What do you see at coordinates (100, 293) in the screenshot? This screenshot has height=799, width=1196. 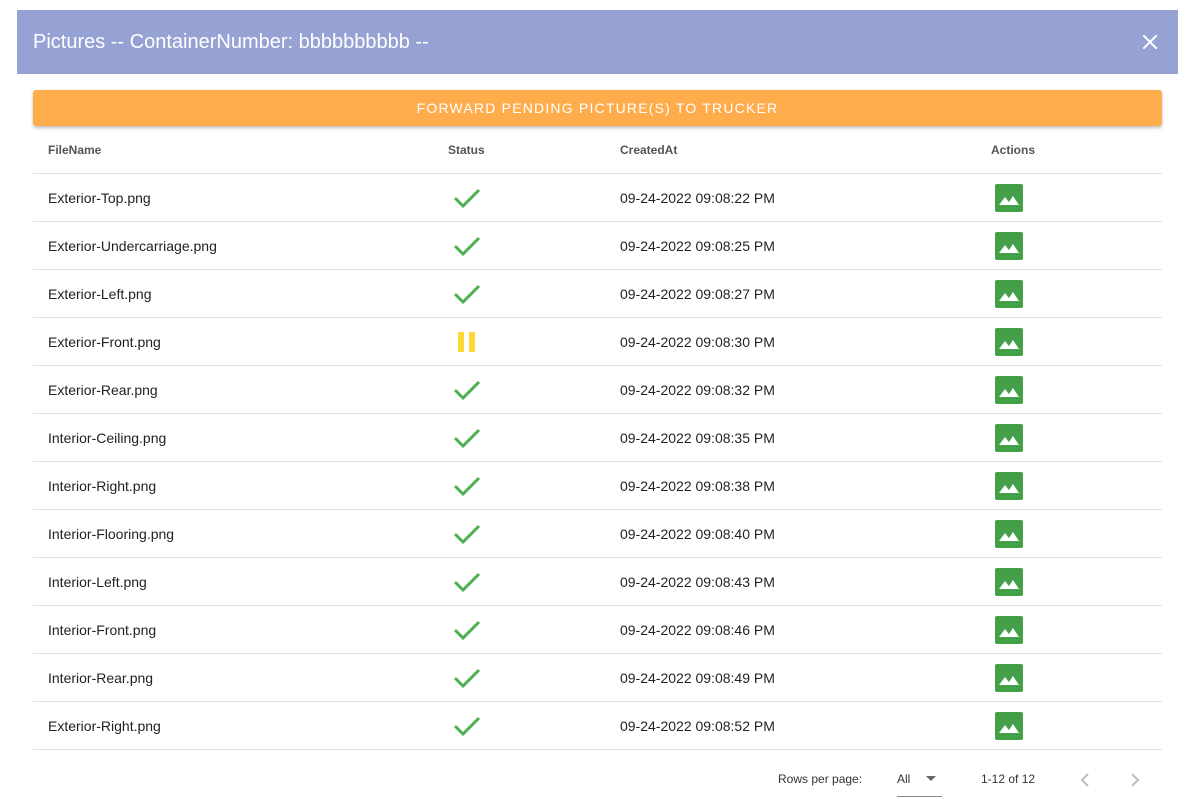 I see `filename-cell: Exterior-Left.png` at bounding box center [100, 293].